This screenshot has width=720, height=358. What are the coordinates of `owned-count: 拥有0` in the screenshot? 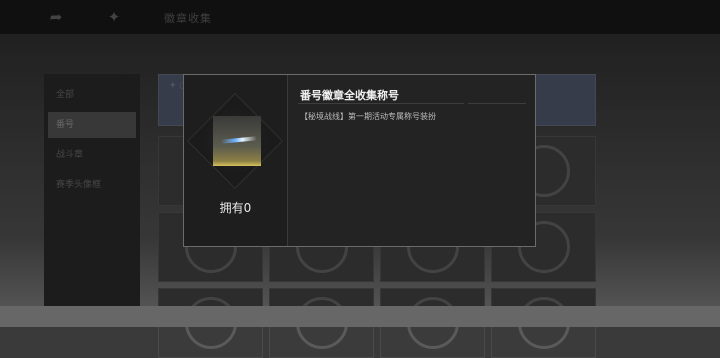 It's located at (235, 208).